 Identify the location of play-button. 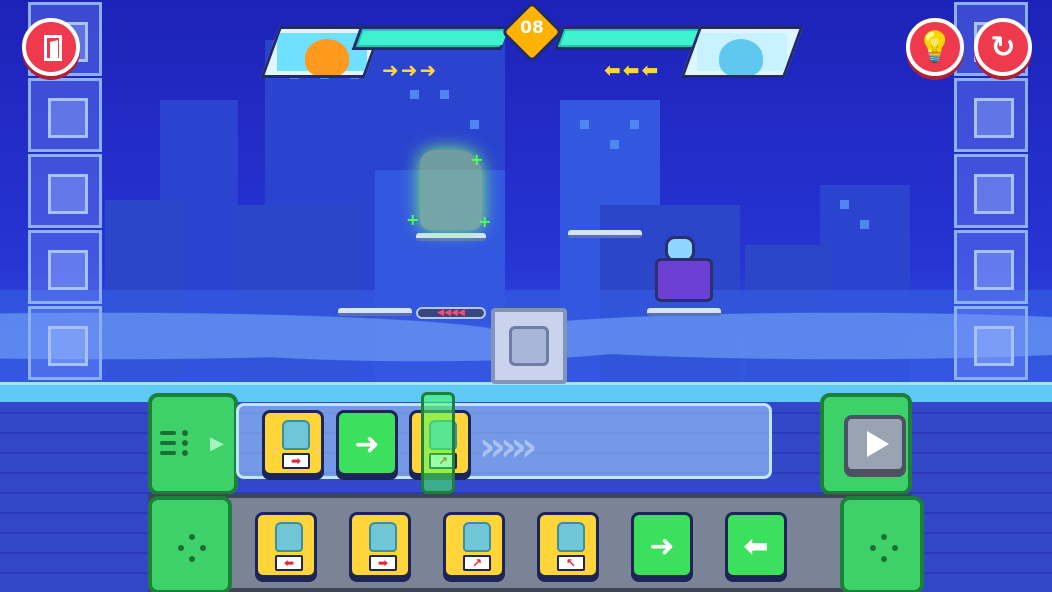
(875, 444).